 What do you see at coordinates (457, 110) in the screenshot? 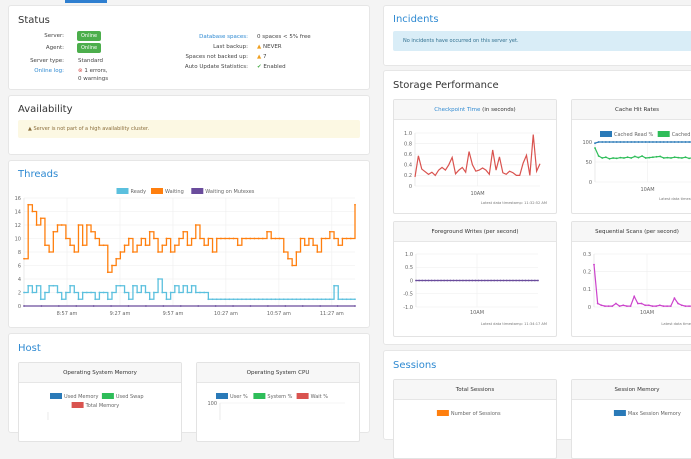
I see `checkpoint-time-link: Checkpoint Time` at bounding box center [457, 110].